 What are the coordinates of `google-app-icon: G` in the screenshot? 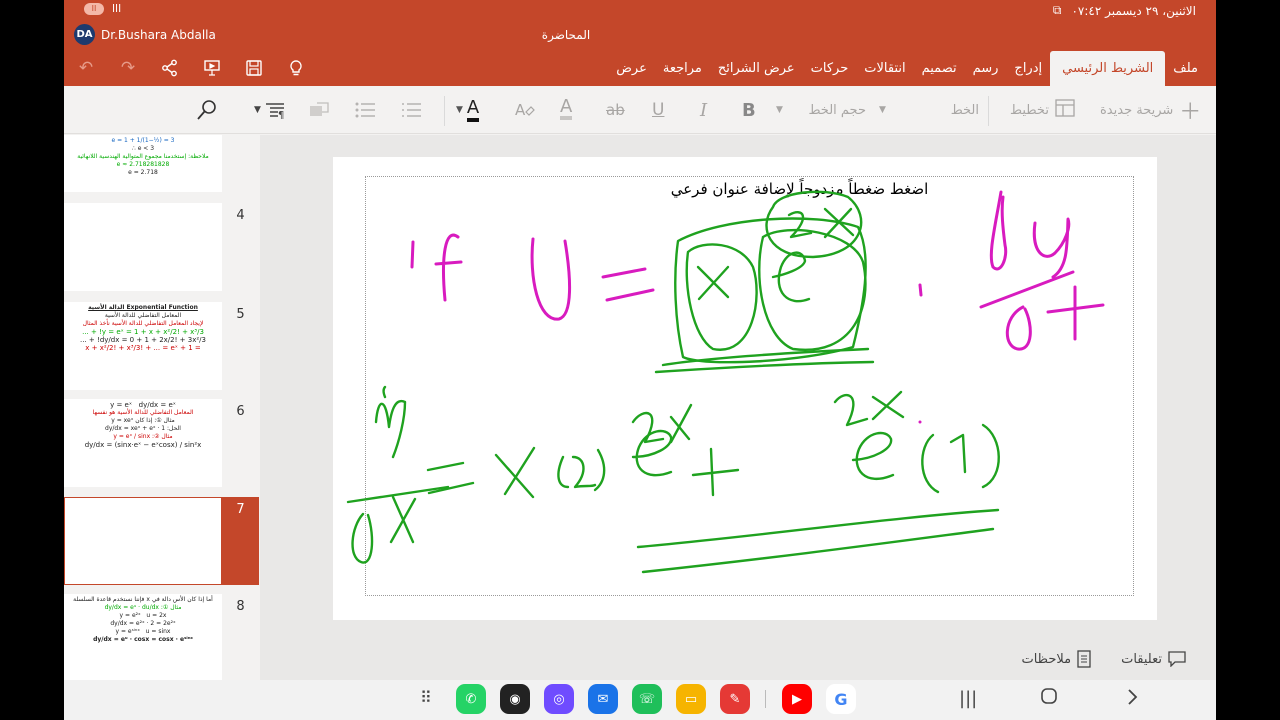 It's located at (841, 699).